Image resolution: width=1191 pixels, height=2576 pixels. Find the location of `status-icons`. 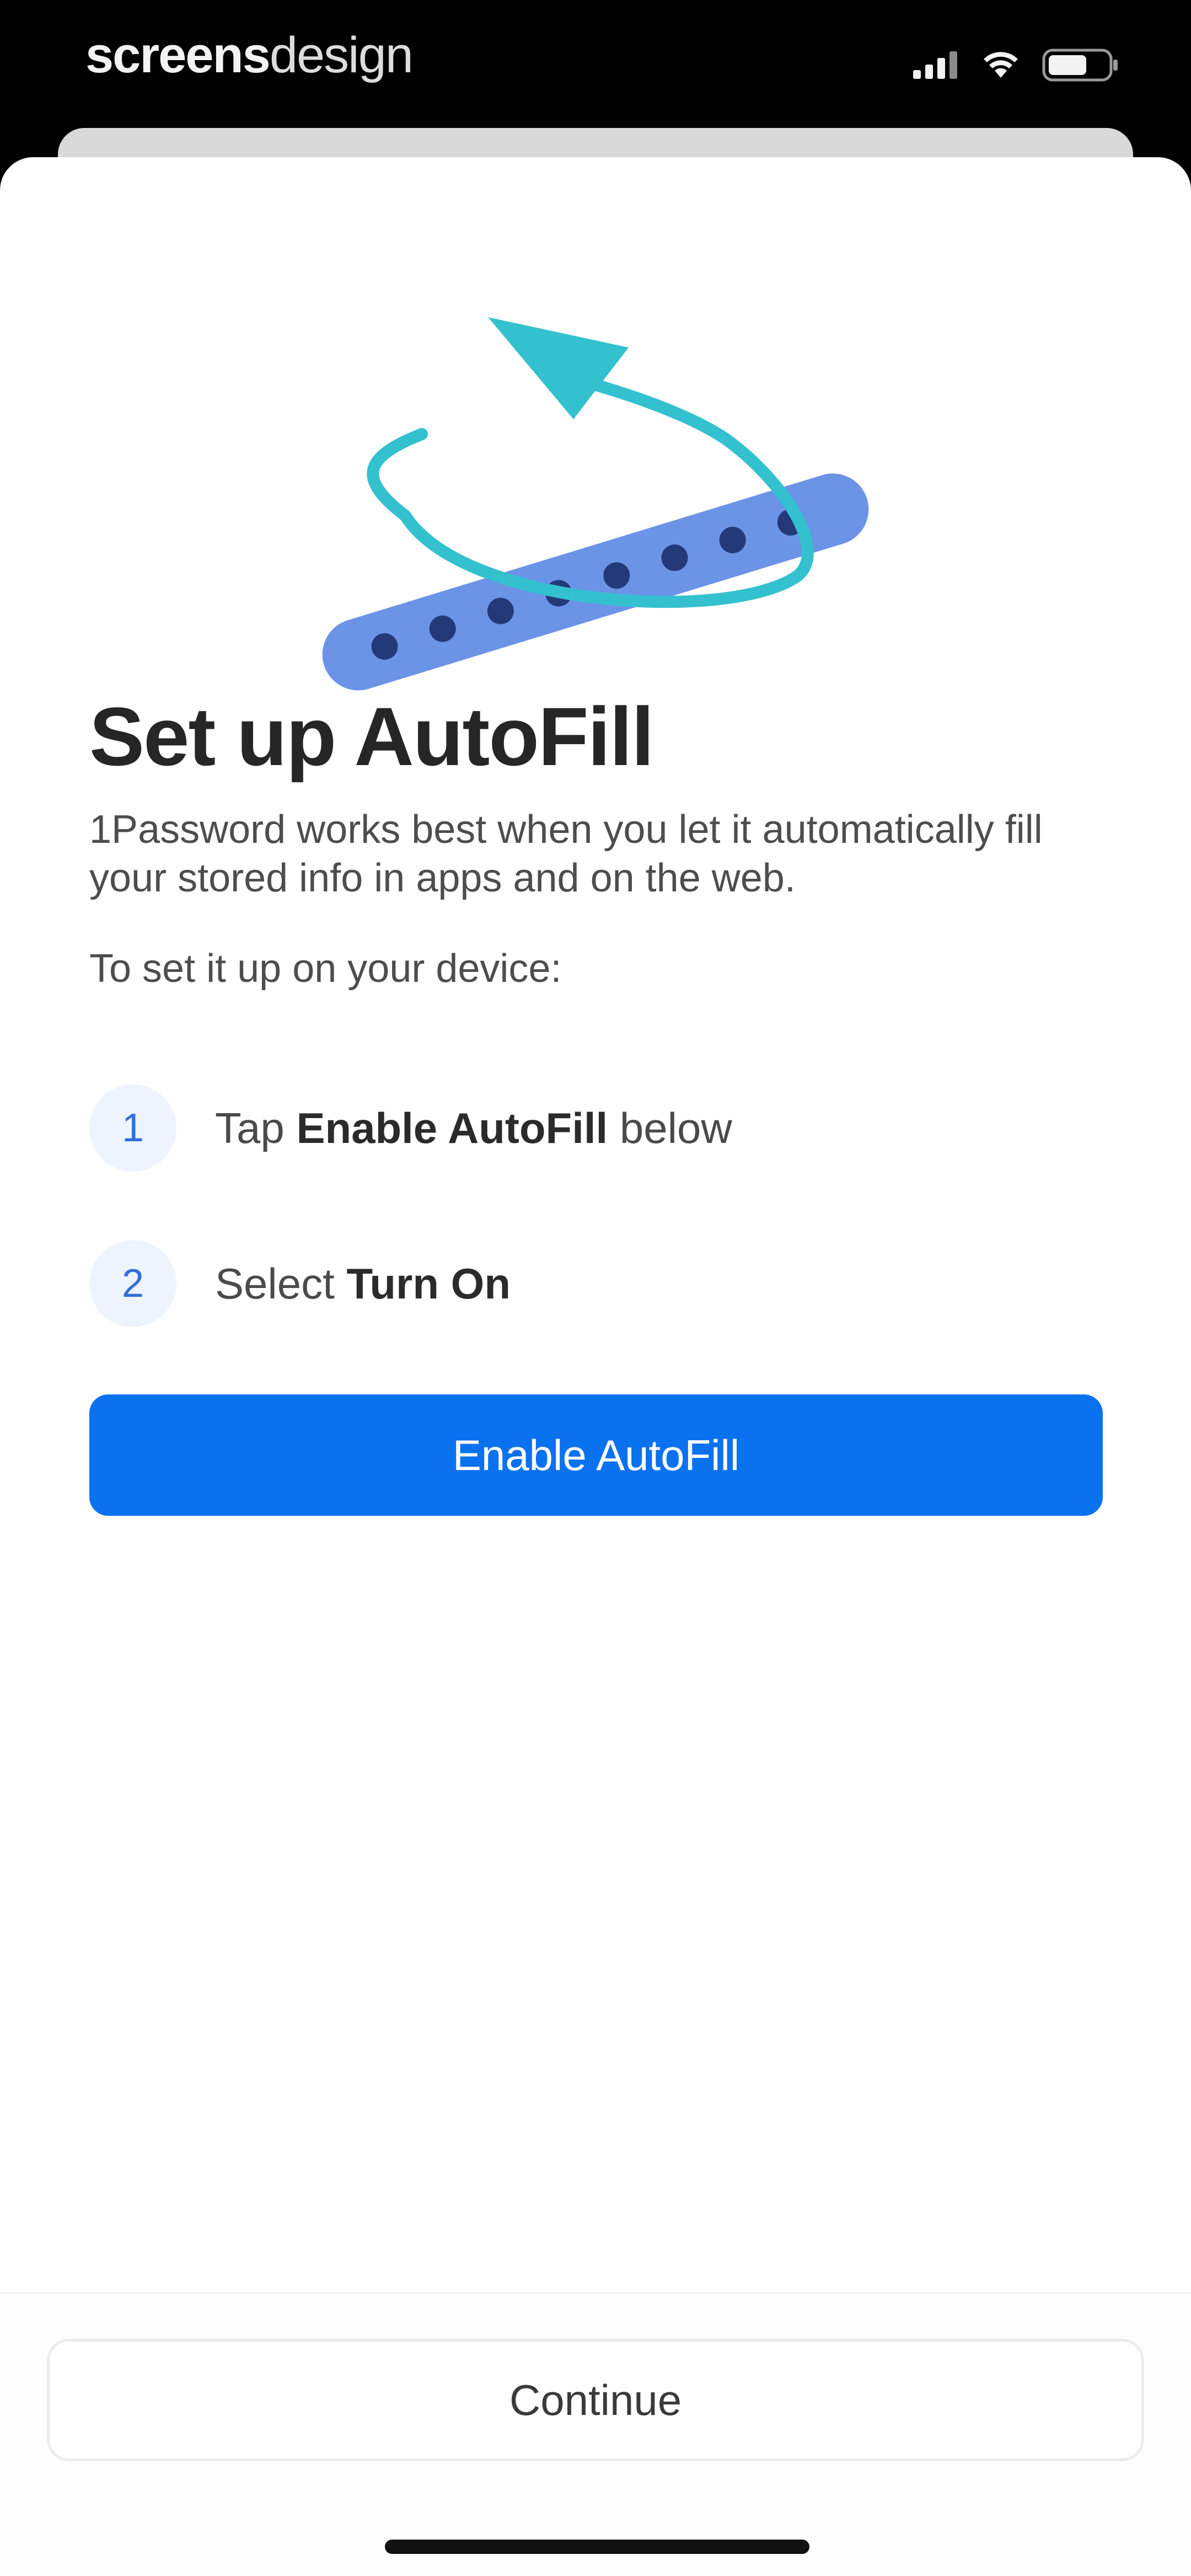

status-icons is located at coordinates (1016, 65).